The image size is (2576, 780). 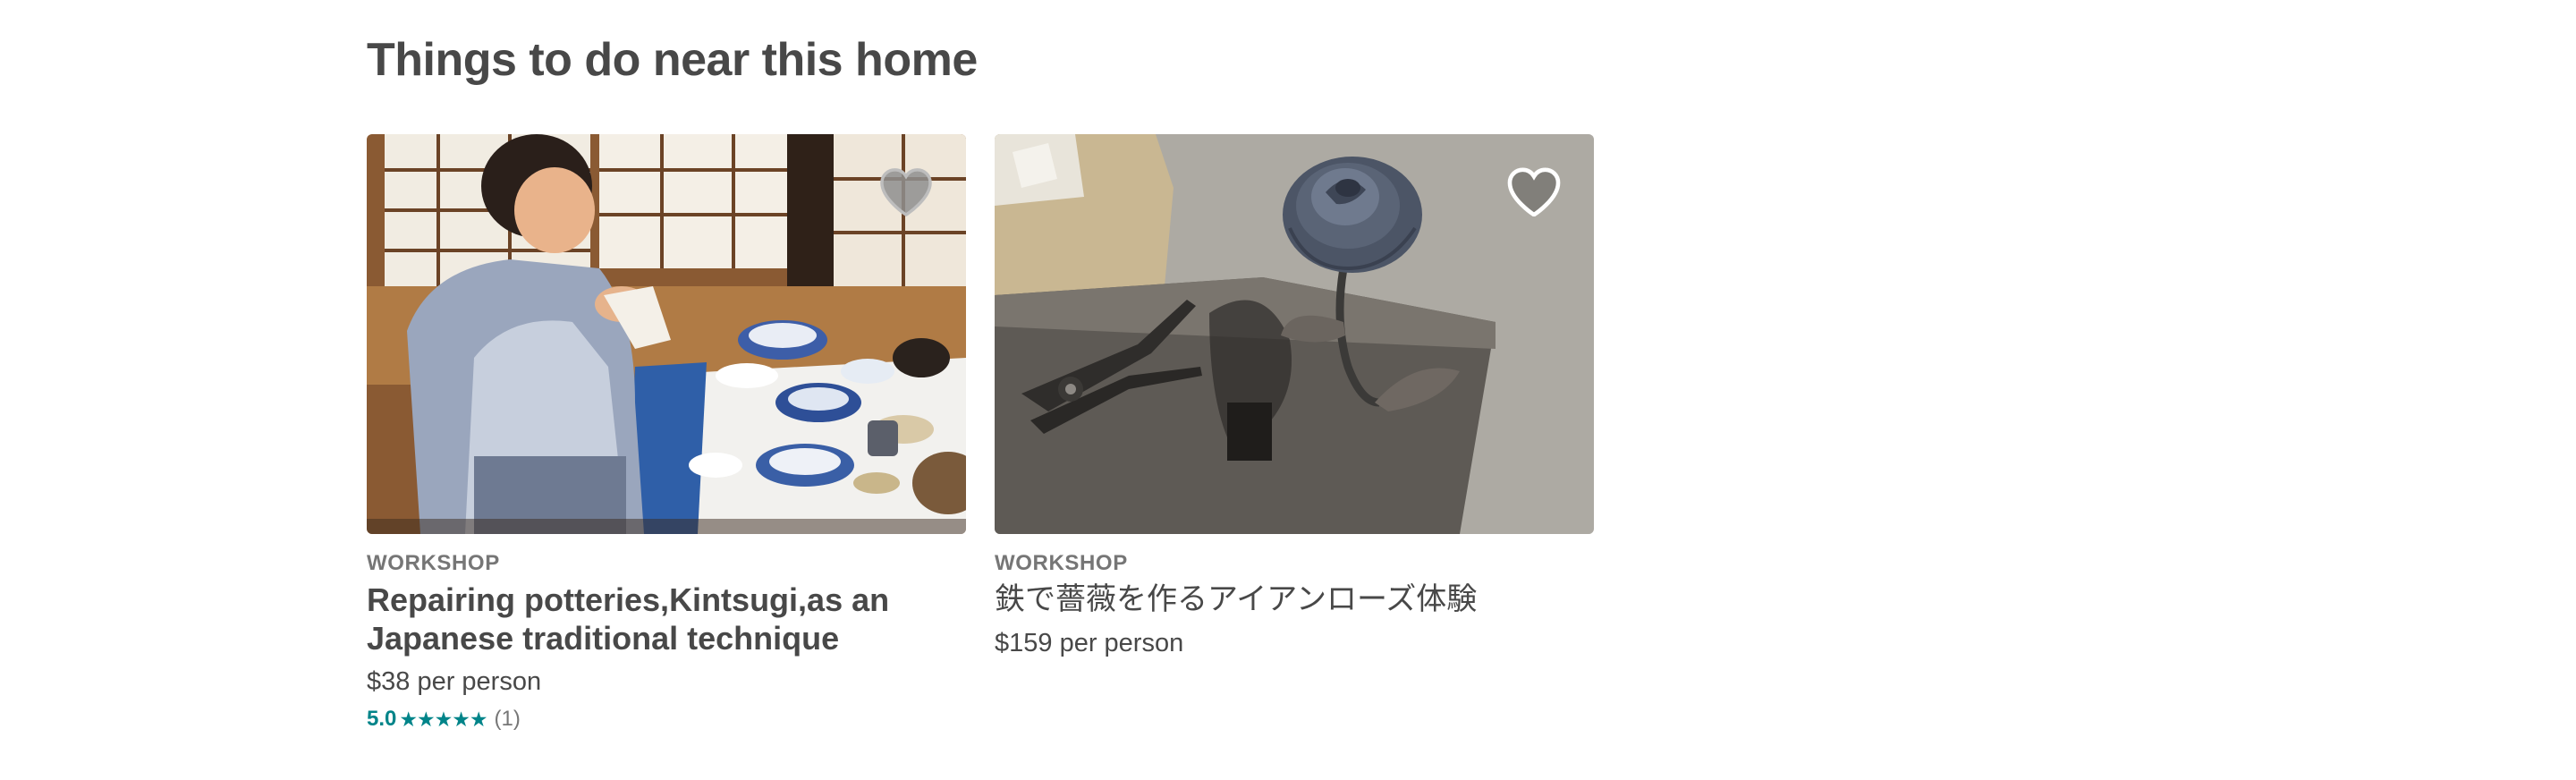 What do you see at coordinates (1089, 643) in the screenshot?
I see `experience-price: $159 per person` at bounding box center [1089, 643].